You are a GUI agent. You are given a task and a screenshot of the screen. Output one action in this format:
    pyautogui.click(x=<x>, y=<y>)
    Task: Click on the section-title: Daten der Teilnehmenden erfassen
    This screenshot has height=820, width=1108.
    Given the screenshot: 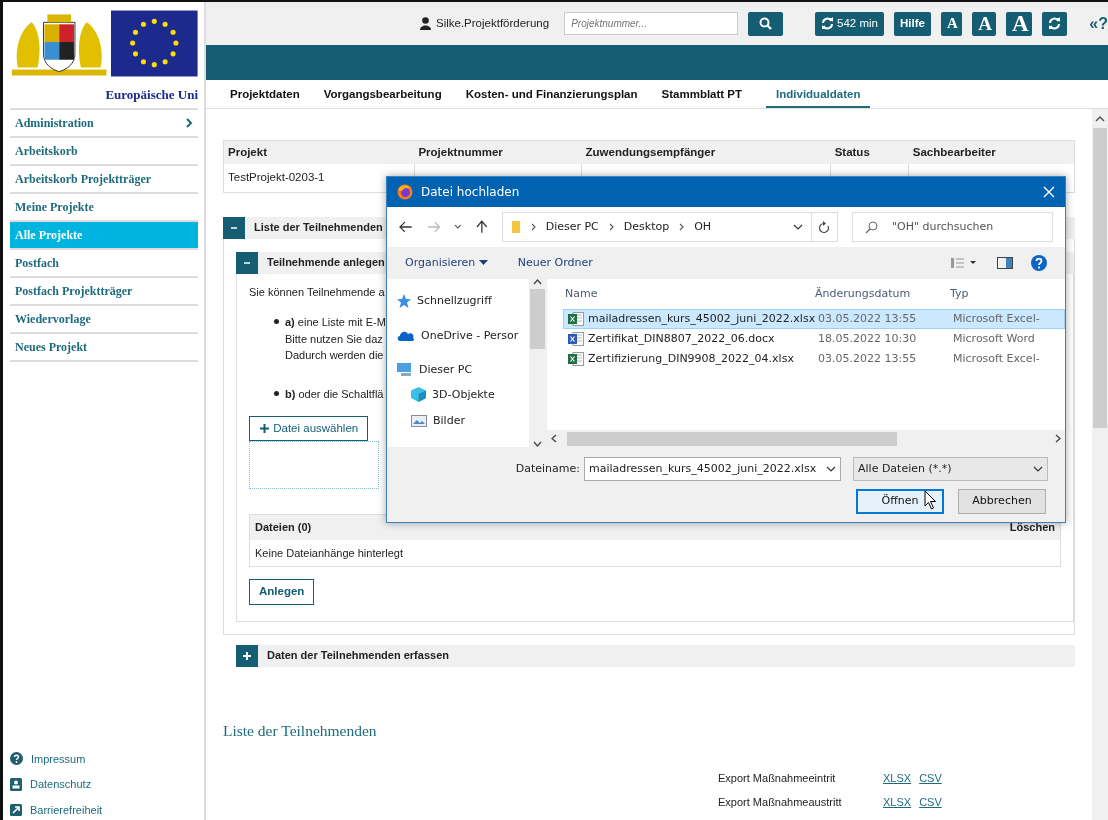 What is the action you would take?
    pyautogui.click(x=357, y=656)
    